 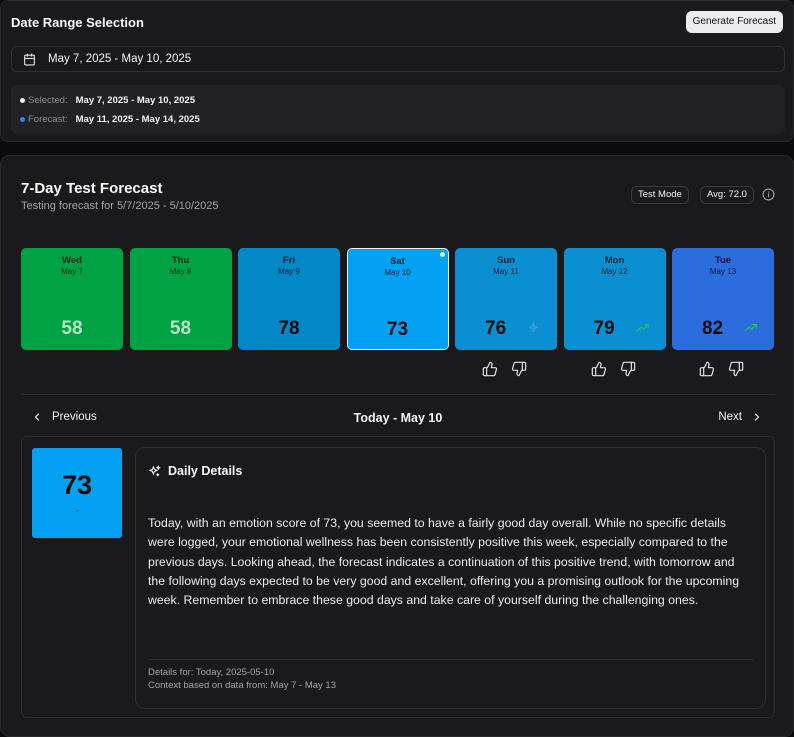 I want to click on day-name: Tue, so click(x=723, y=260).